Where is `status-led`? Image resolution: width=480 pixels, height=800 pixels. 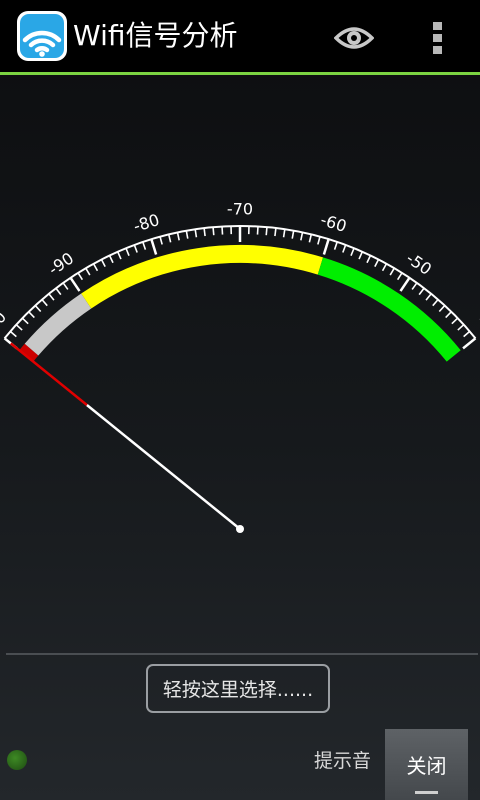
status-led is located at coordinates (17, 760).